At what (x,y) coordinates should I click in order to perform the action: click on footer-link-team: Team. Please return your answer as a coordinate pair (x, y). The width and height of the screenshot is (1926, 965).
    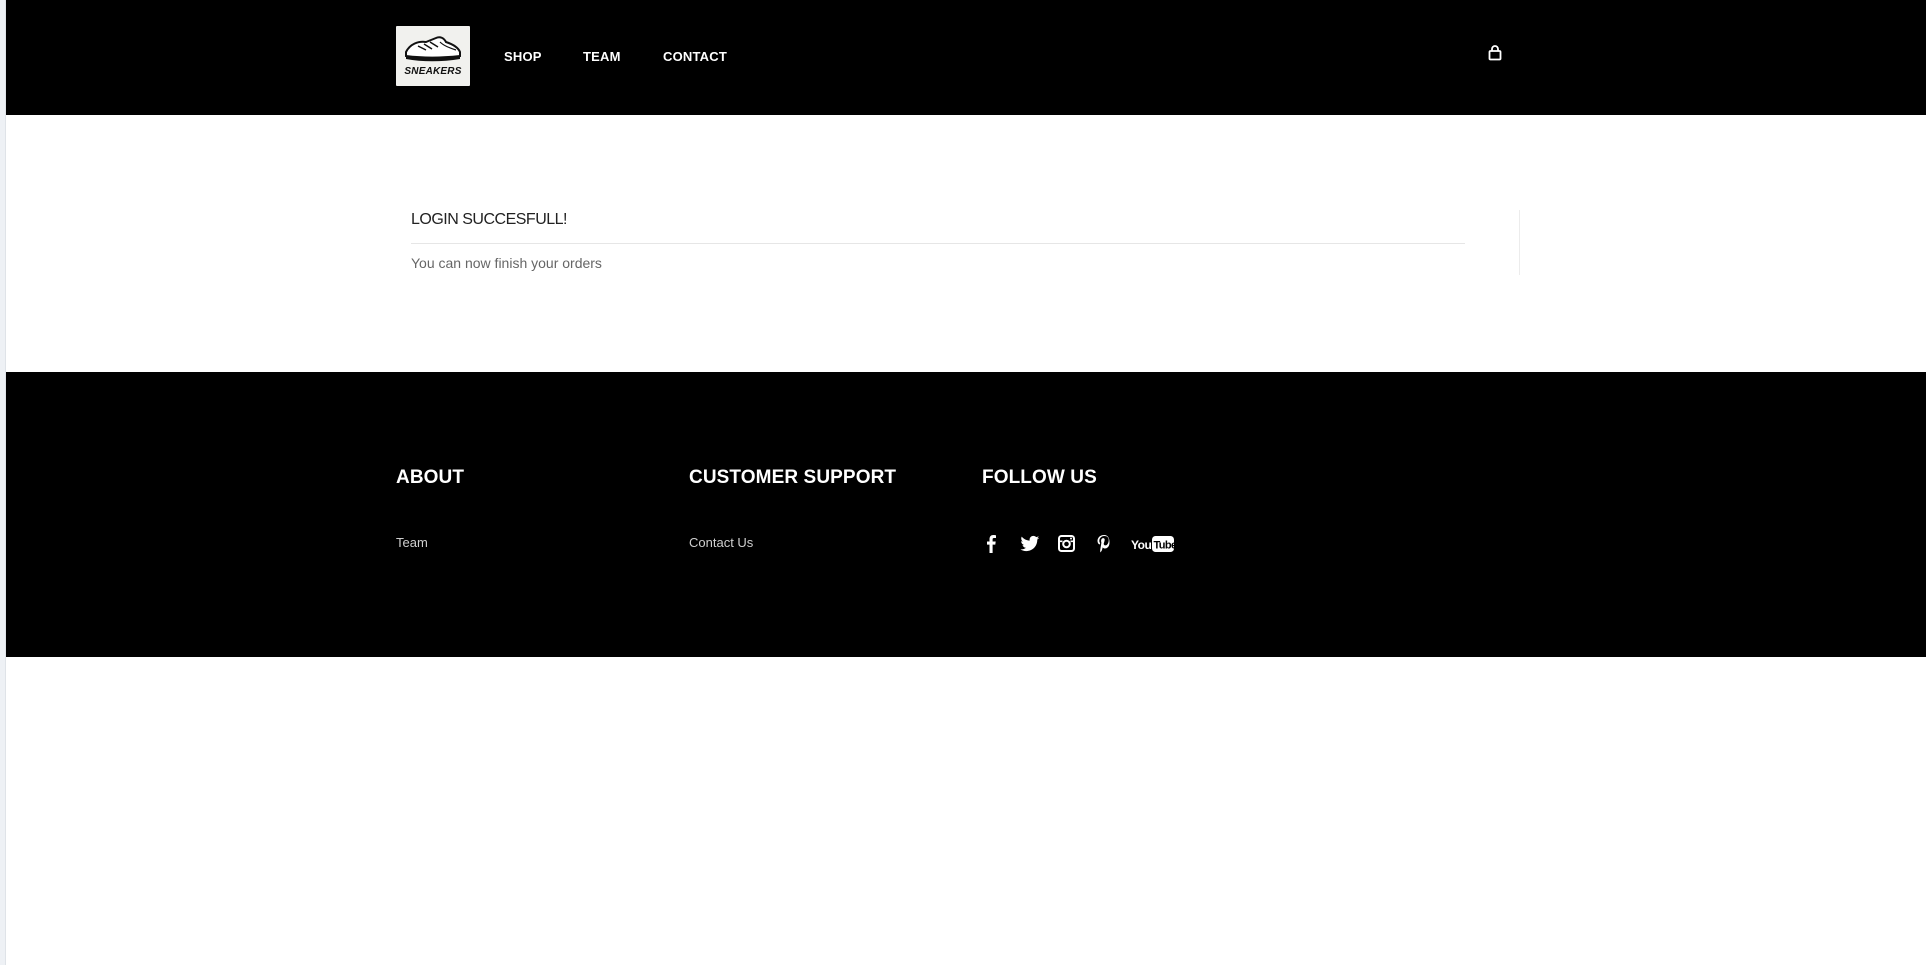
    Looking at the image, I should click on (412, 542).